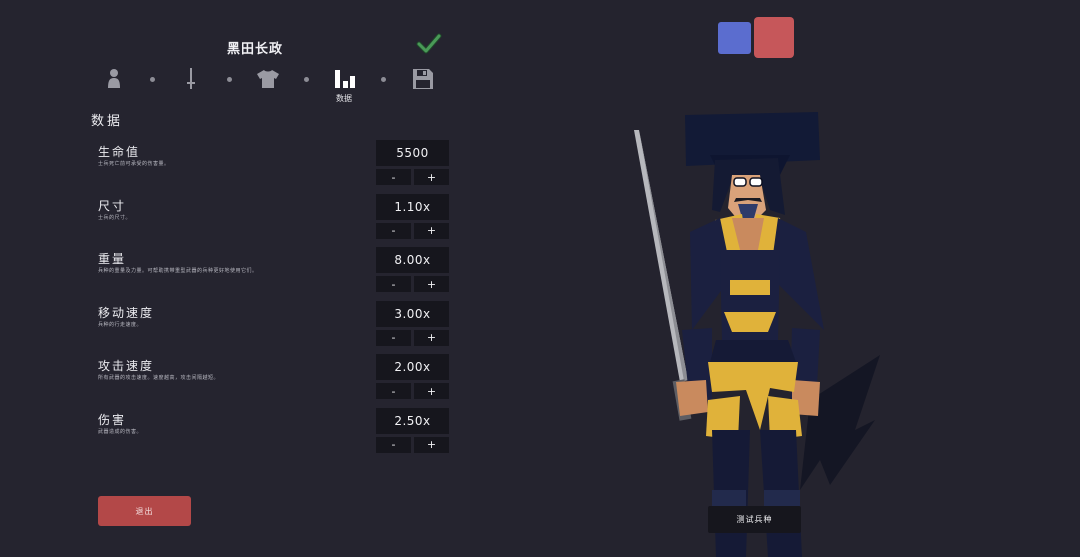  I want to click on bar-chart-icon, so click(345, 79).